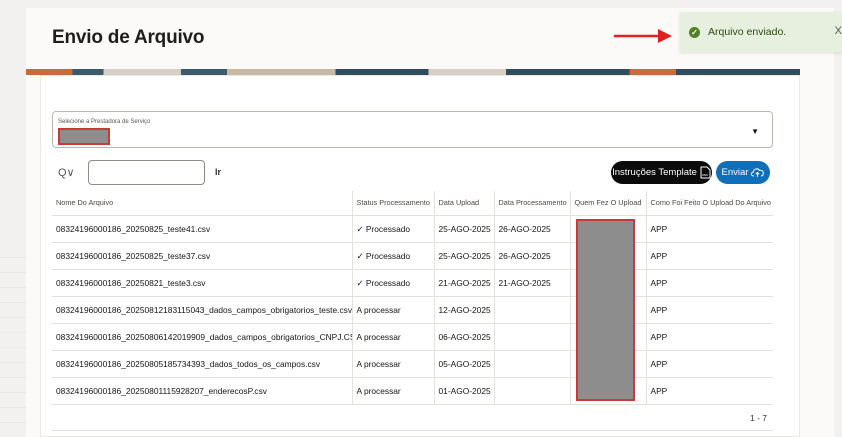  Describe the element at coordinates (202, 256) in the screenshot. I see `file-name-cell: 08324196000186_20250825_teste37.csv` at that location.